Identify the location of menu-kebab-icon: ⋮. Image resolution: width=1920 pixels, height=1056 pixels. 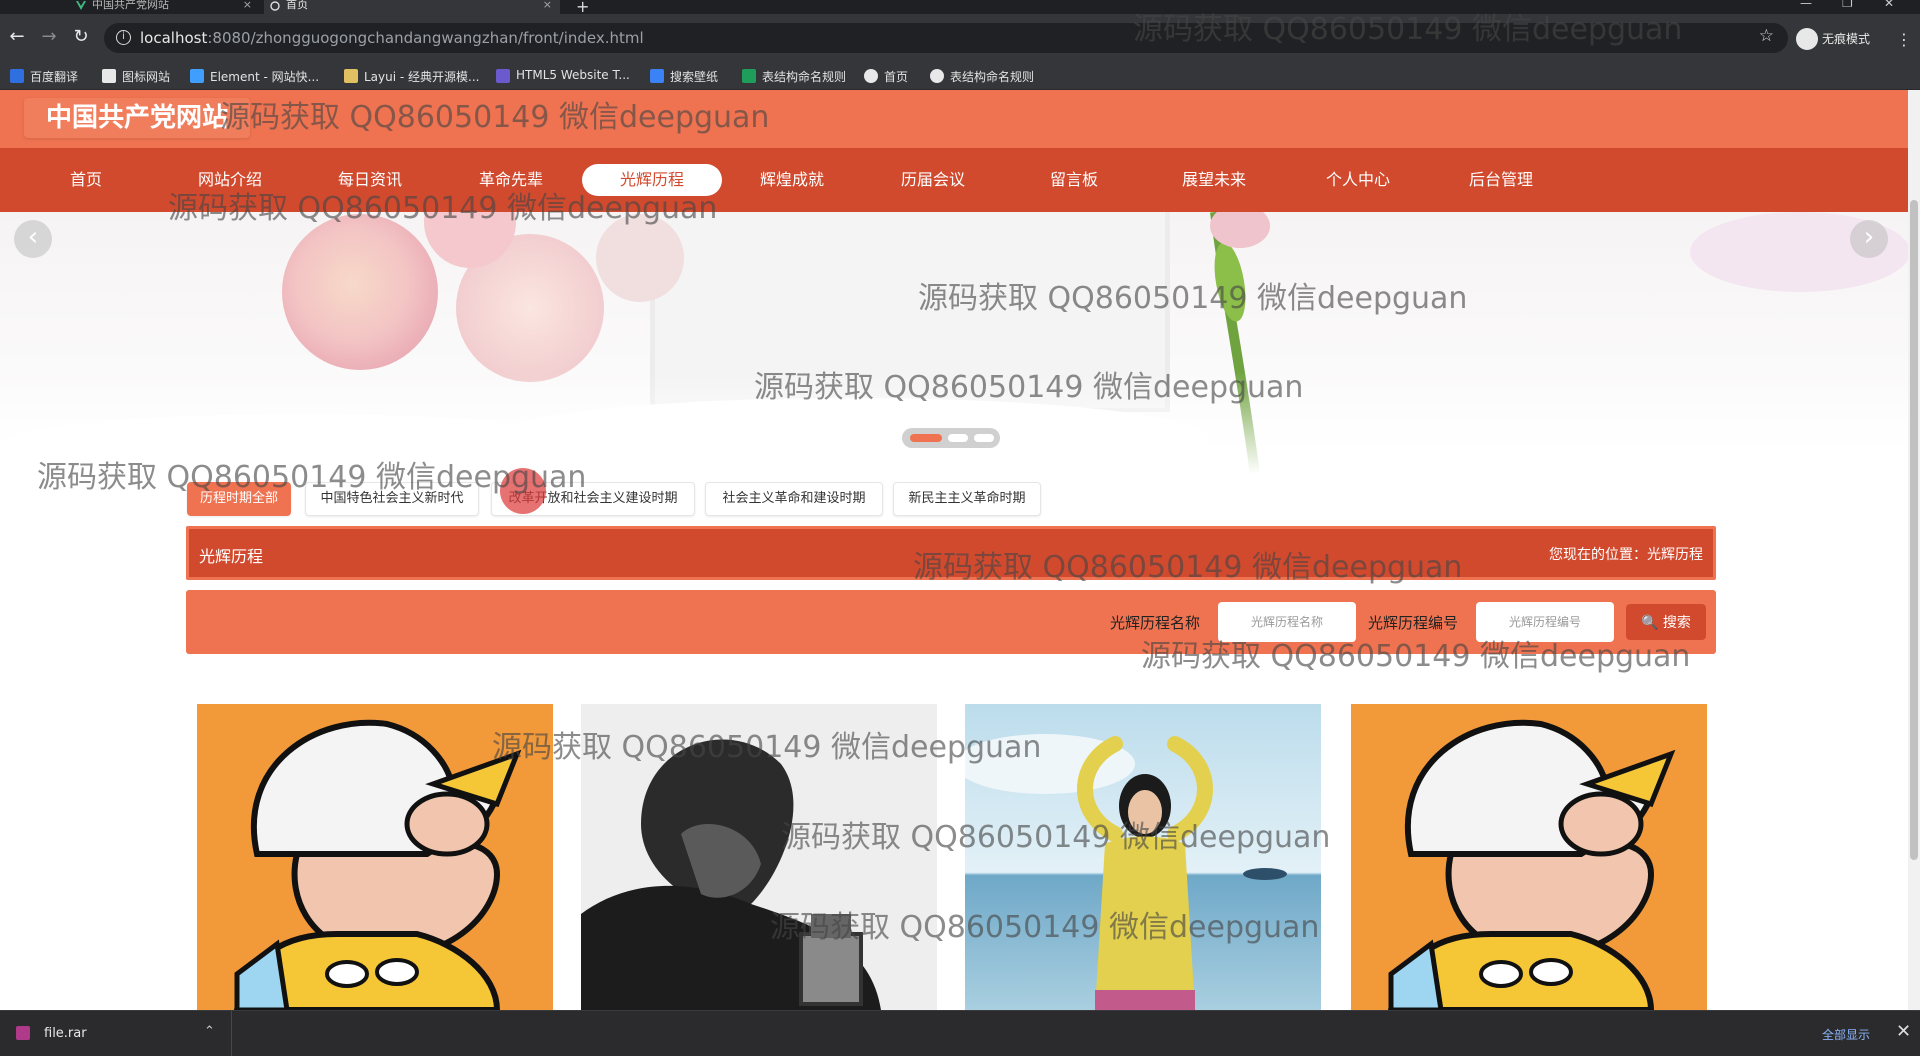
(1904, 39).